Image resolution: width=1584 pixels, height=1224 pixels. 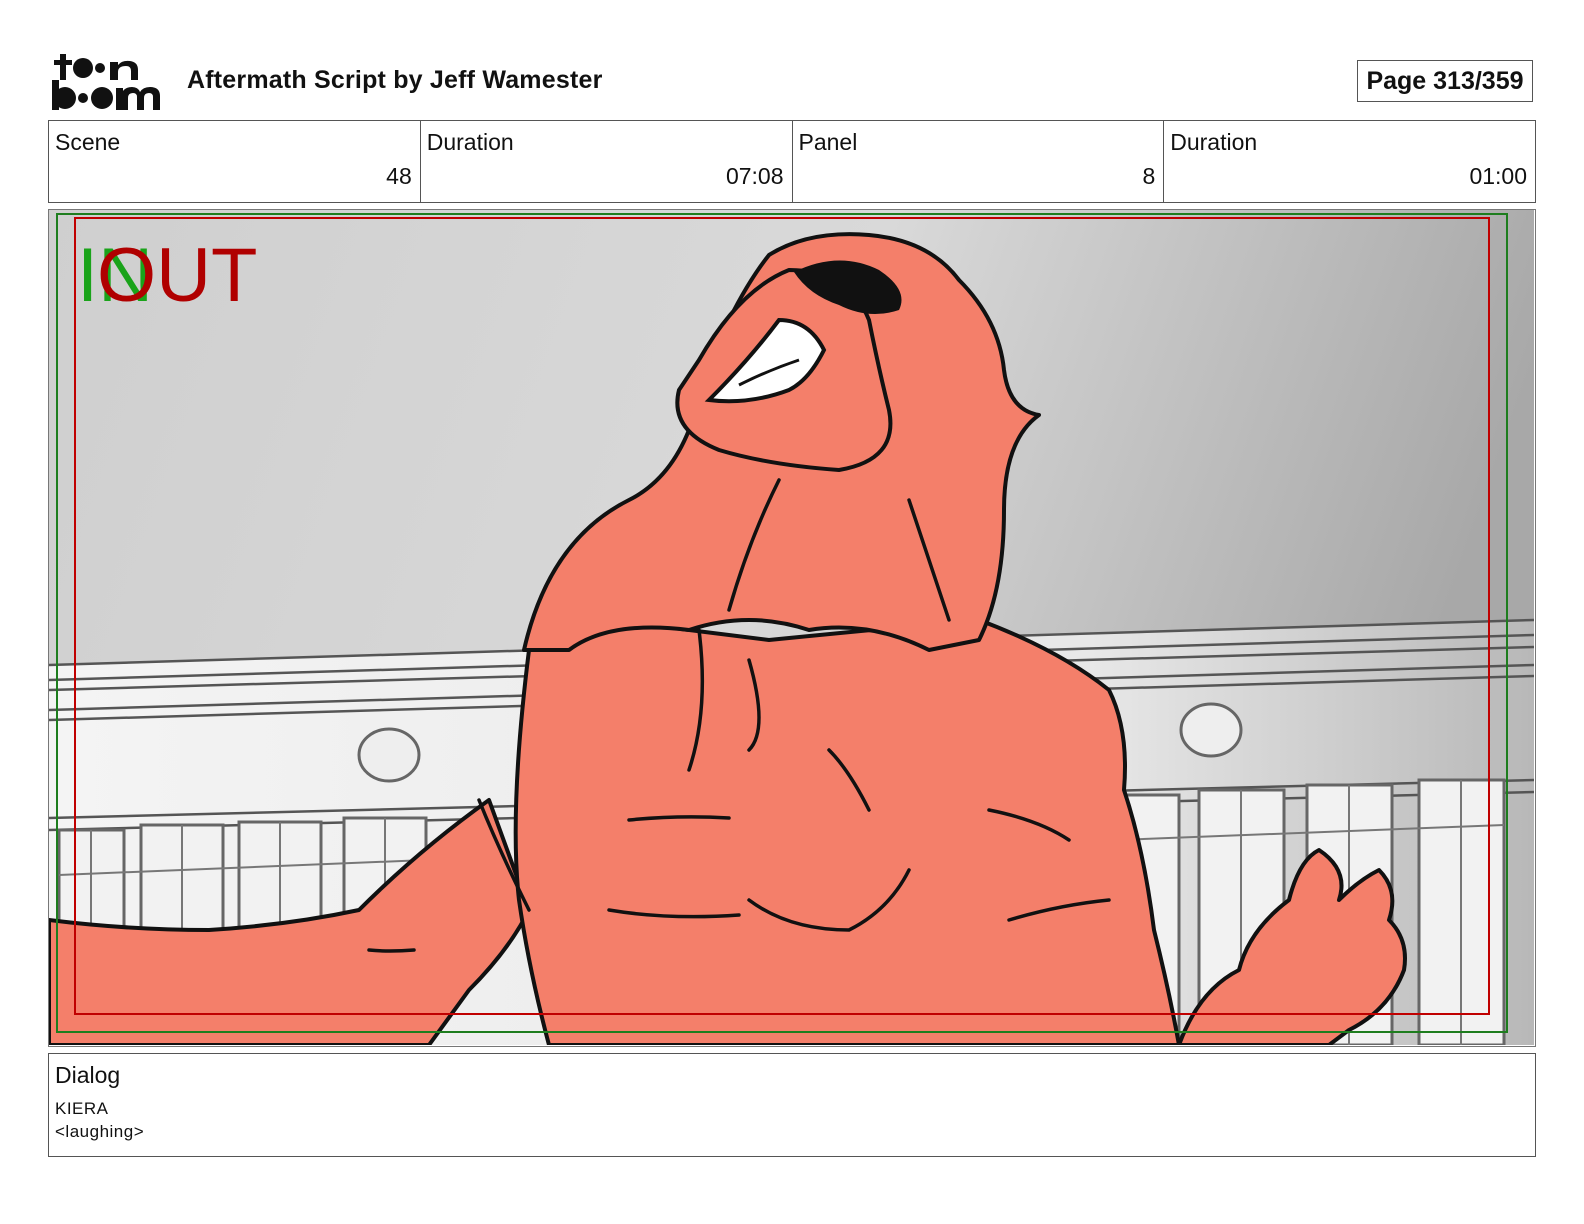 What do you see at coordinates (1498, 176) in the screenshot?
I see `panel-duration-value: 01:00` at bounding box center [1498, 176].